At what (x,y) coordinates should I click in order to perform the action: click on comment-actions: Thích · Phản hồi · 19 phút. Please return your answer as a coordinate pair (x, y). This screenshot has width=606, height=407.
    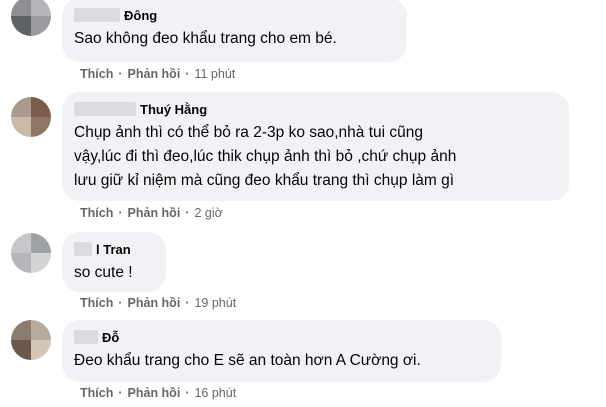
    Looking at the image, I should click on (158, 303).